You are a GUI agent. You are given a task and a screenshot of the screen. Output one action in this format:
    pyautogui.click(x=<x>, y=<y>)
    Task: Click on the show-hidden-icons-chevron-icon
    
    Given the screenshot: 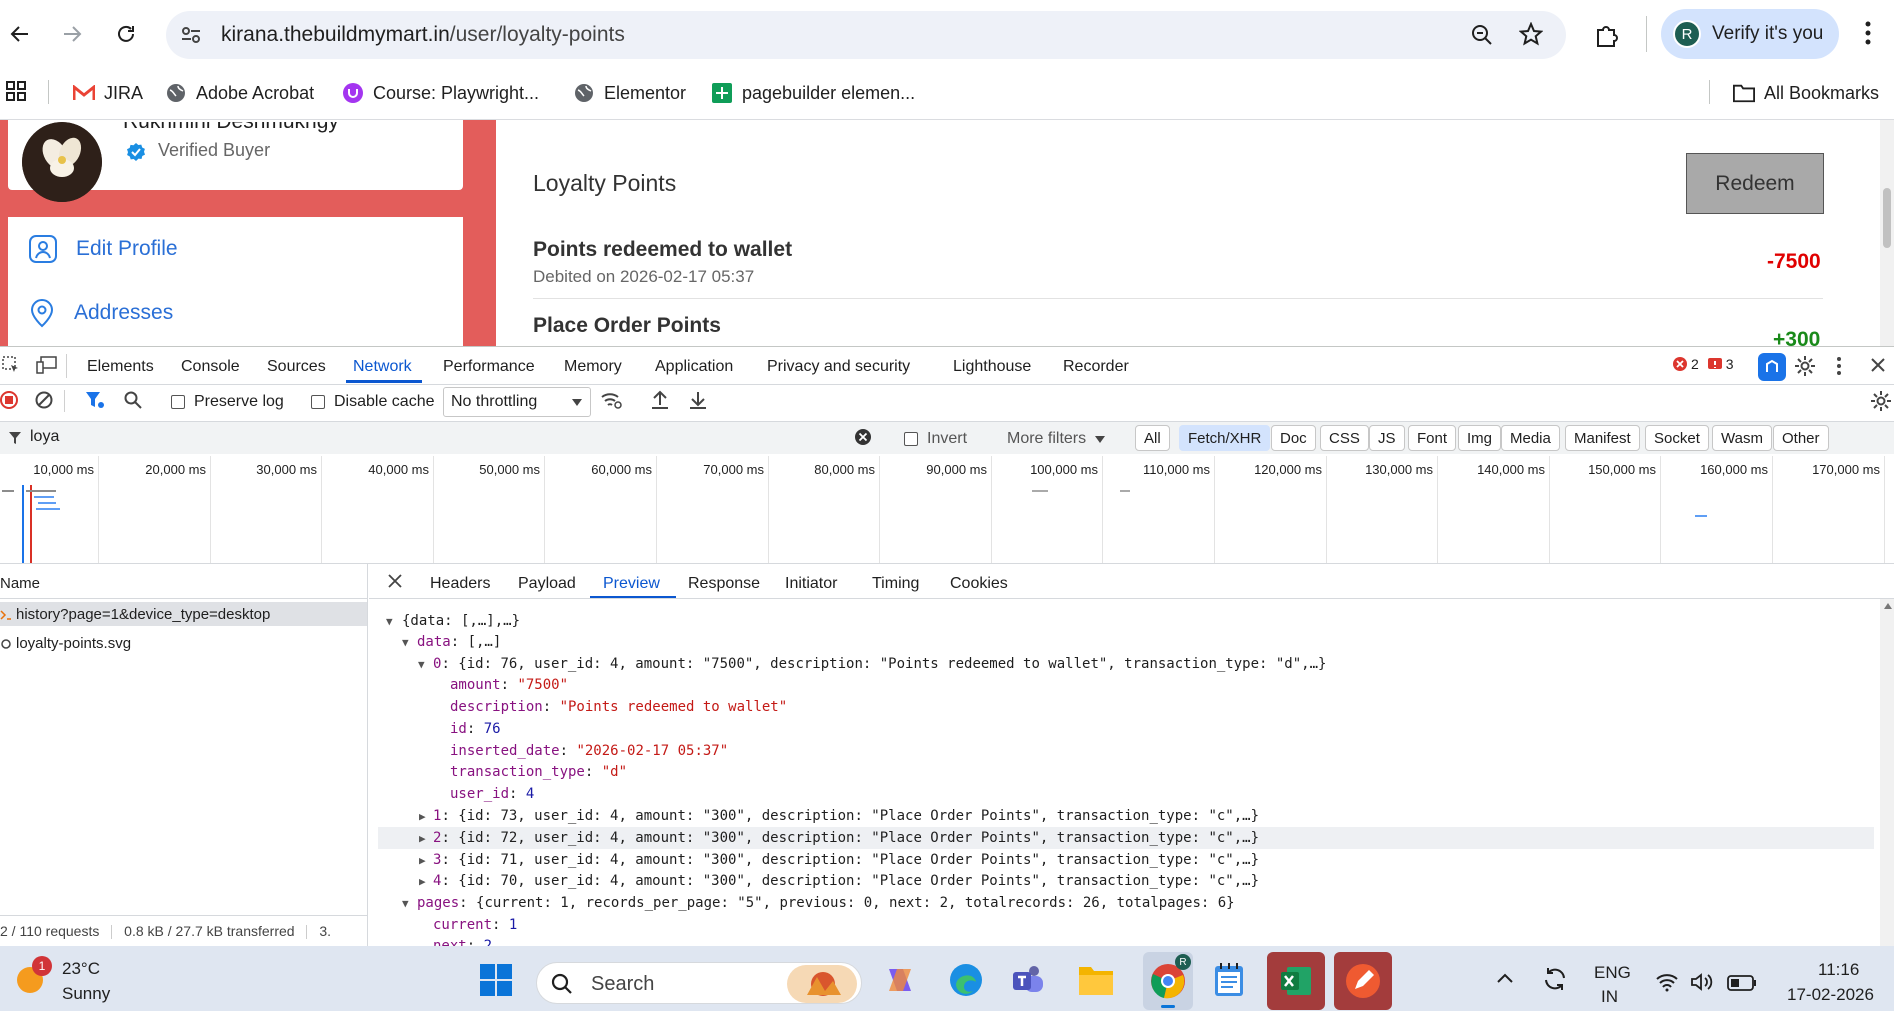 What is the action you would take?
    pyautogui.click(x=1505, y=978)
    